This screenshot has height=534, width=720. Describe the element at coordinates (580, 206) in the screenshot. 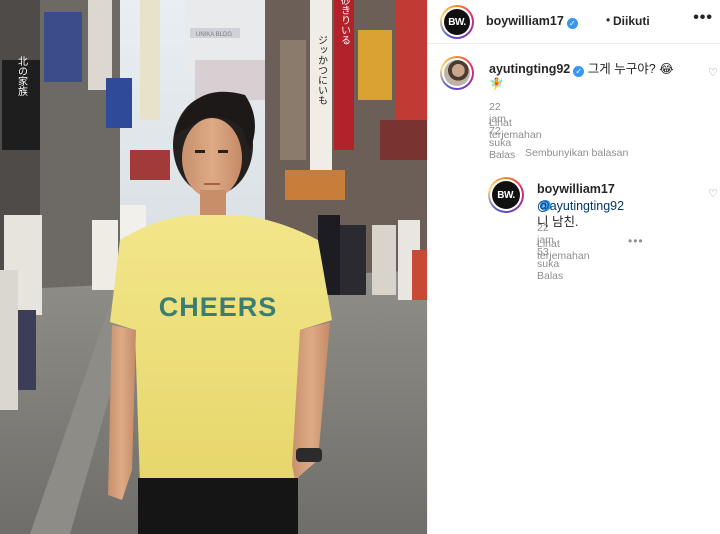

I see `reply-mention-link: @ayutingting92` at that location.